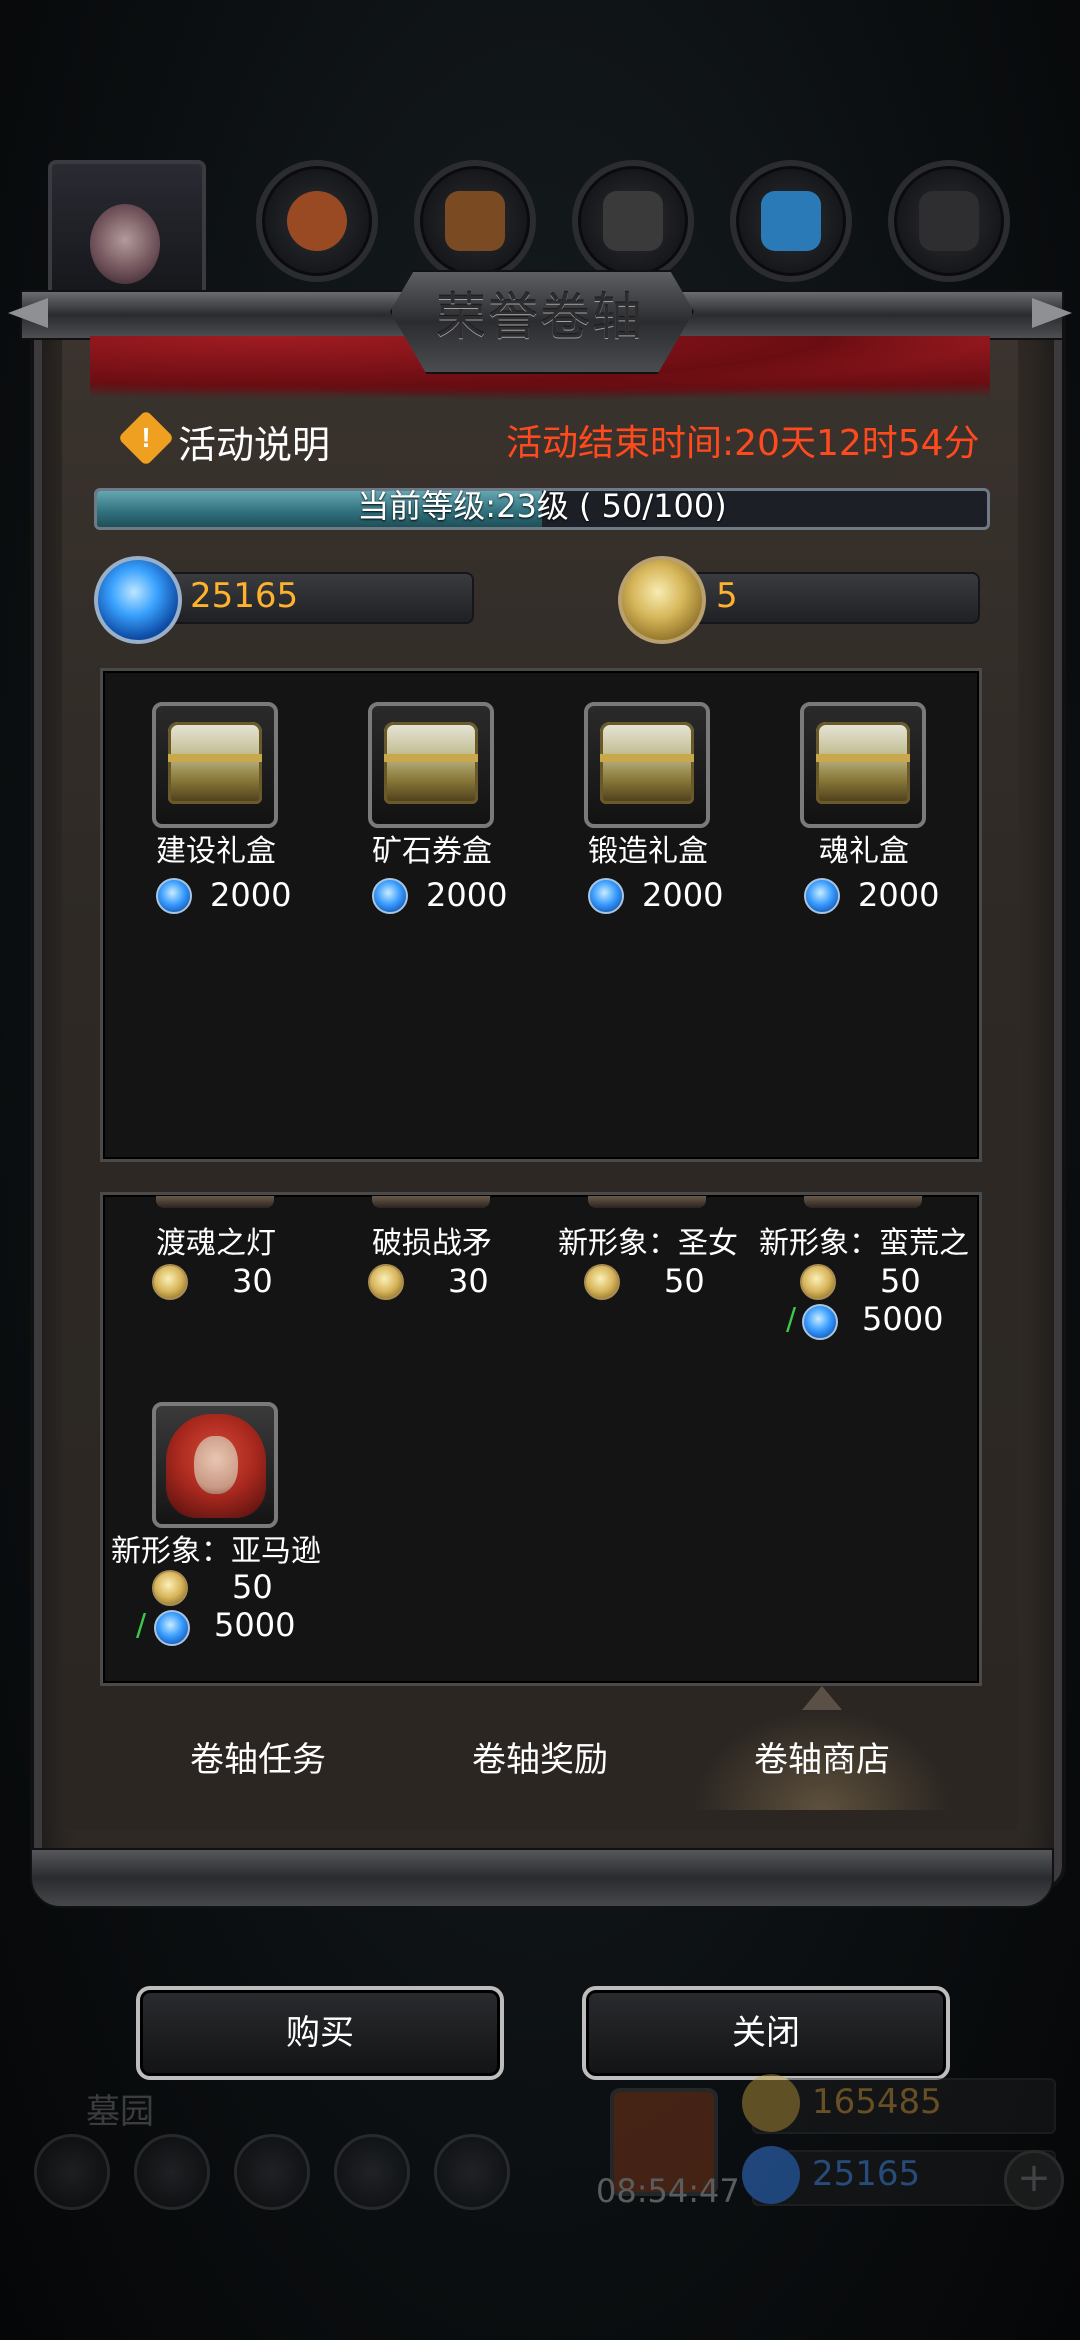 Image resolution: width=1080 pixels, height=2340 pixels. I want to click on rank-icon, so click(272, 2172).